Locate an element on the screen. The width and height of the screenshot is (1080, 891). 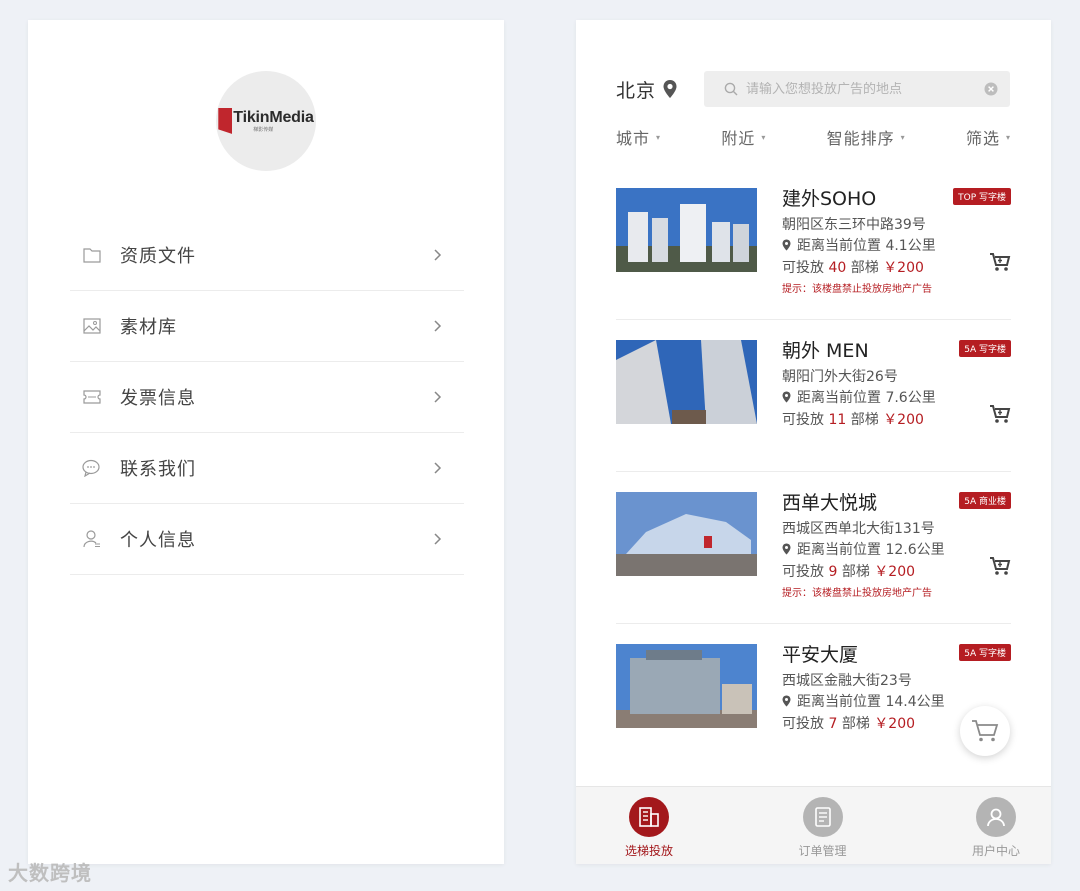
listing-distance: 距离当前位置 4.1公里 is located at coordinates (859, 245).